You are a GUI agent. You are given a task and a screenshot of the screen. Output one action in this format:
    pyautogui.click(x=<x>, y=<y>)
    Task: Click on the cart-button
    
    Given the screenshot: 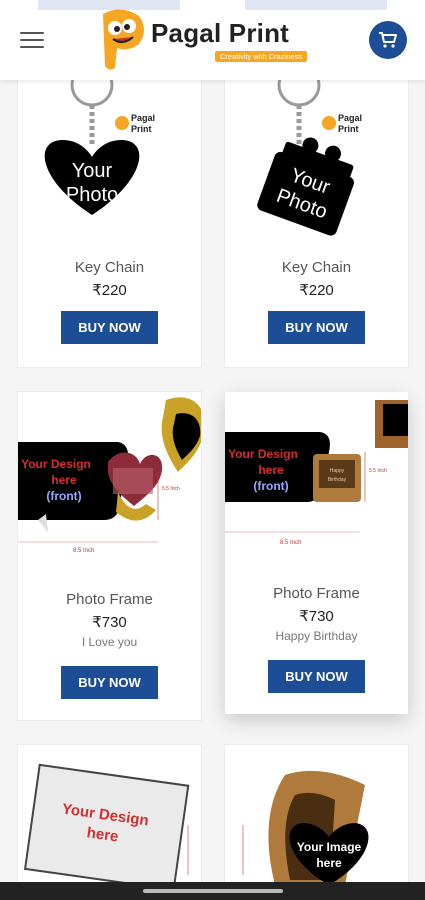 What is the action you would take?
    pyautogui.click(x=388, y=40)
    